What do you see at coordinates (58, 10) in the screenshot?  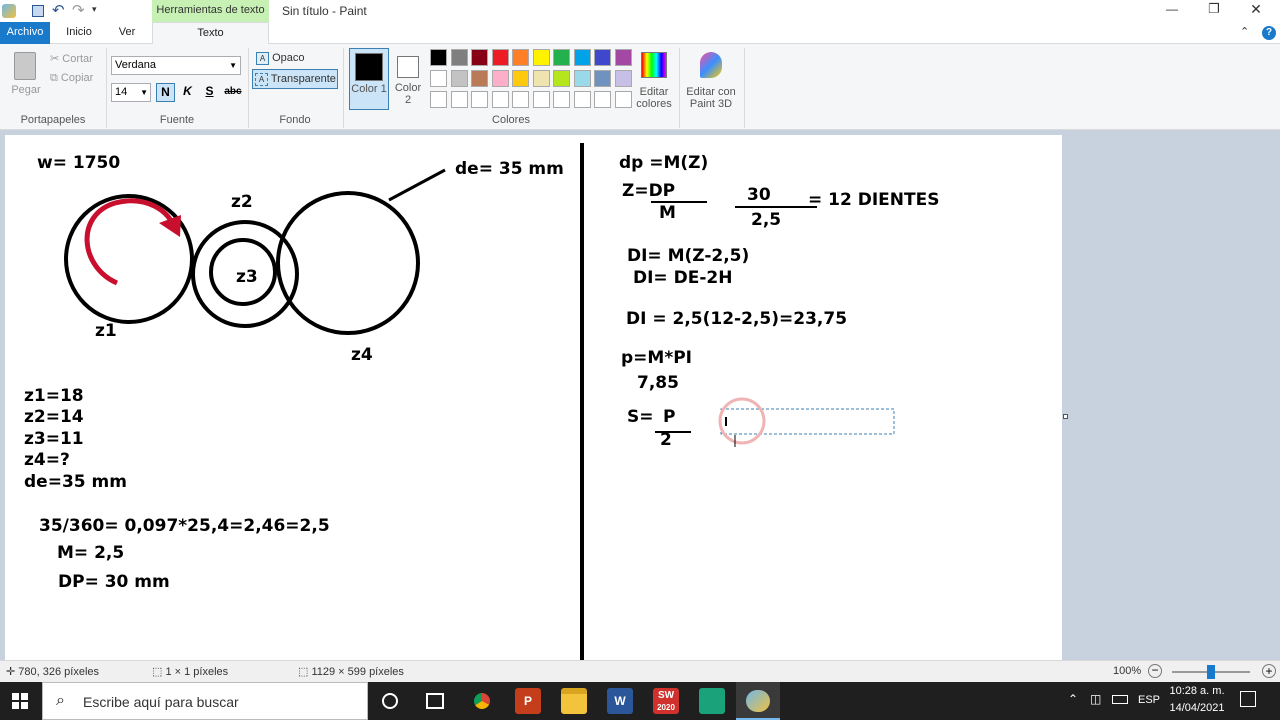 I see `undo-icon: ↶` at bounding box center [58, 10].